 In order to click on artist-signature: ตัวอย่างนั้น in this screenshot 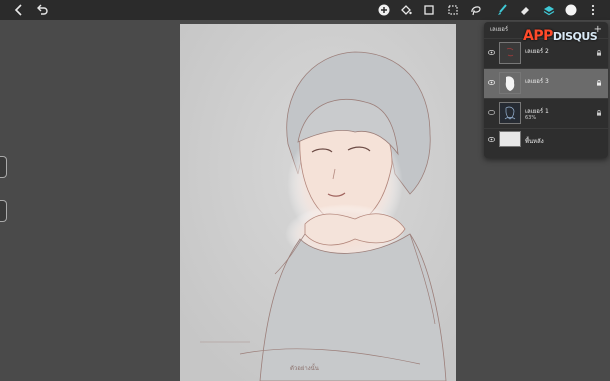, I will do `click(304, 368)`.